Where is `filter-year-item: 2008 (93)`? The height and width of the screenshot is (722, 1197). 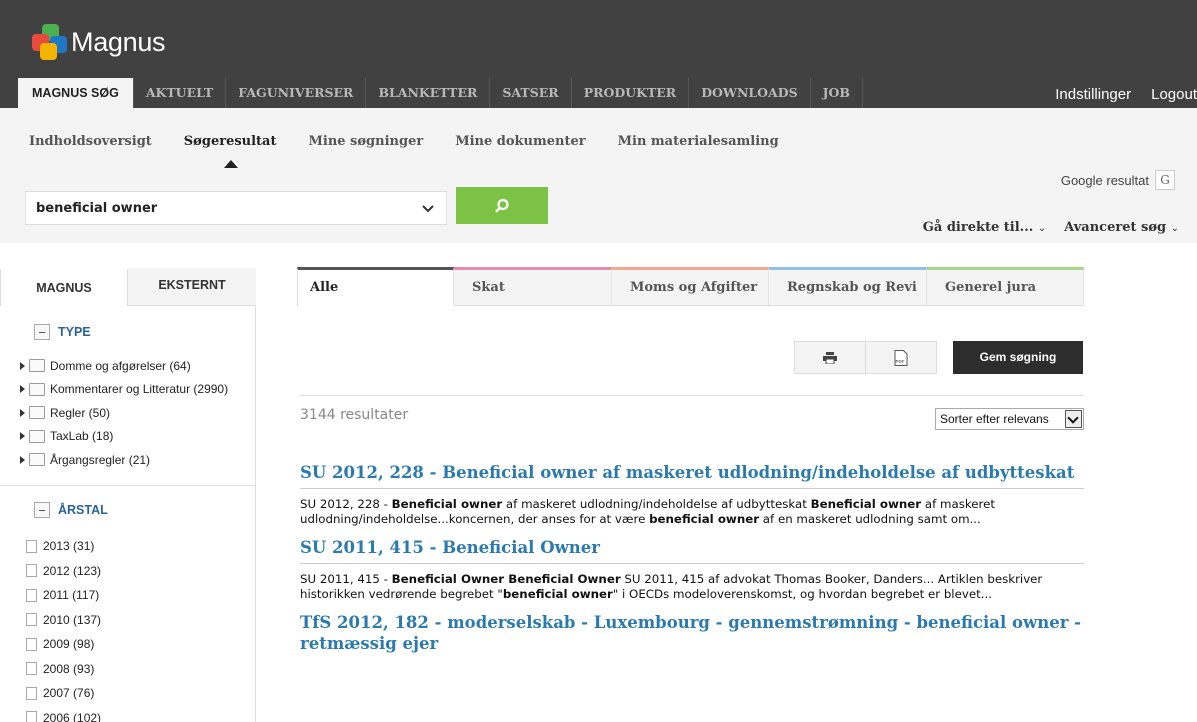
filter-year-item: 2008 (93) is located at coordinates (127, 669).